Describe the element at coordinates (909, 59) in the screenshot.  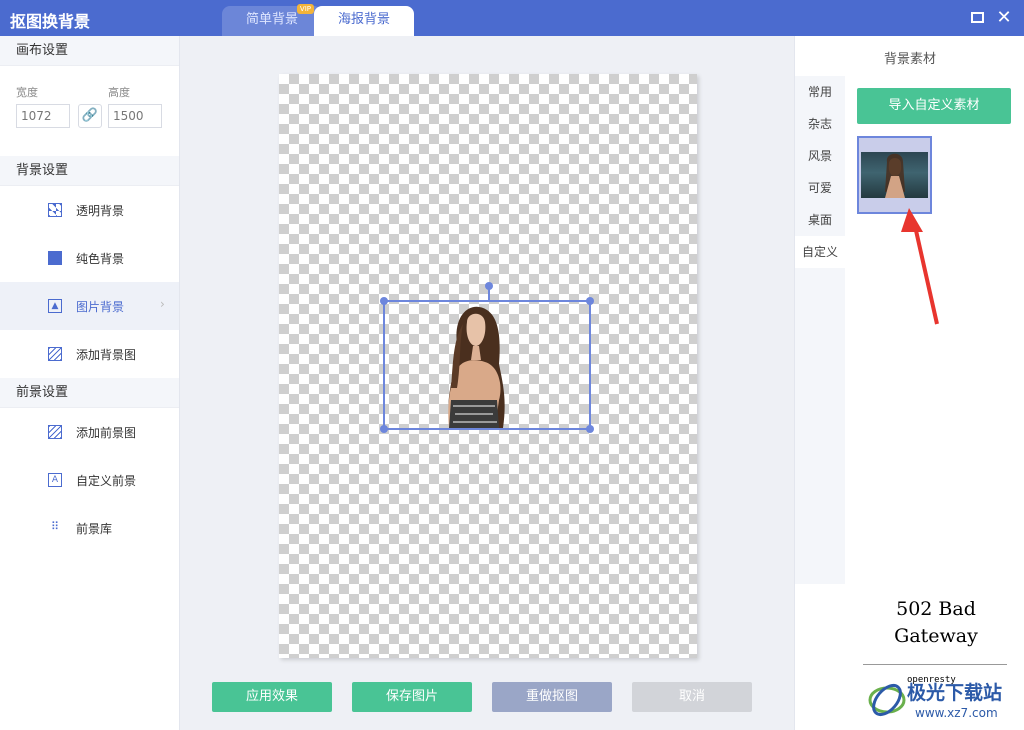
I see `background-materials-title: 背景素材` at that location.